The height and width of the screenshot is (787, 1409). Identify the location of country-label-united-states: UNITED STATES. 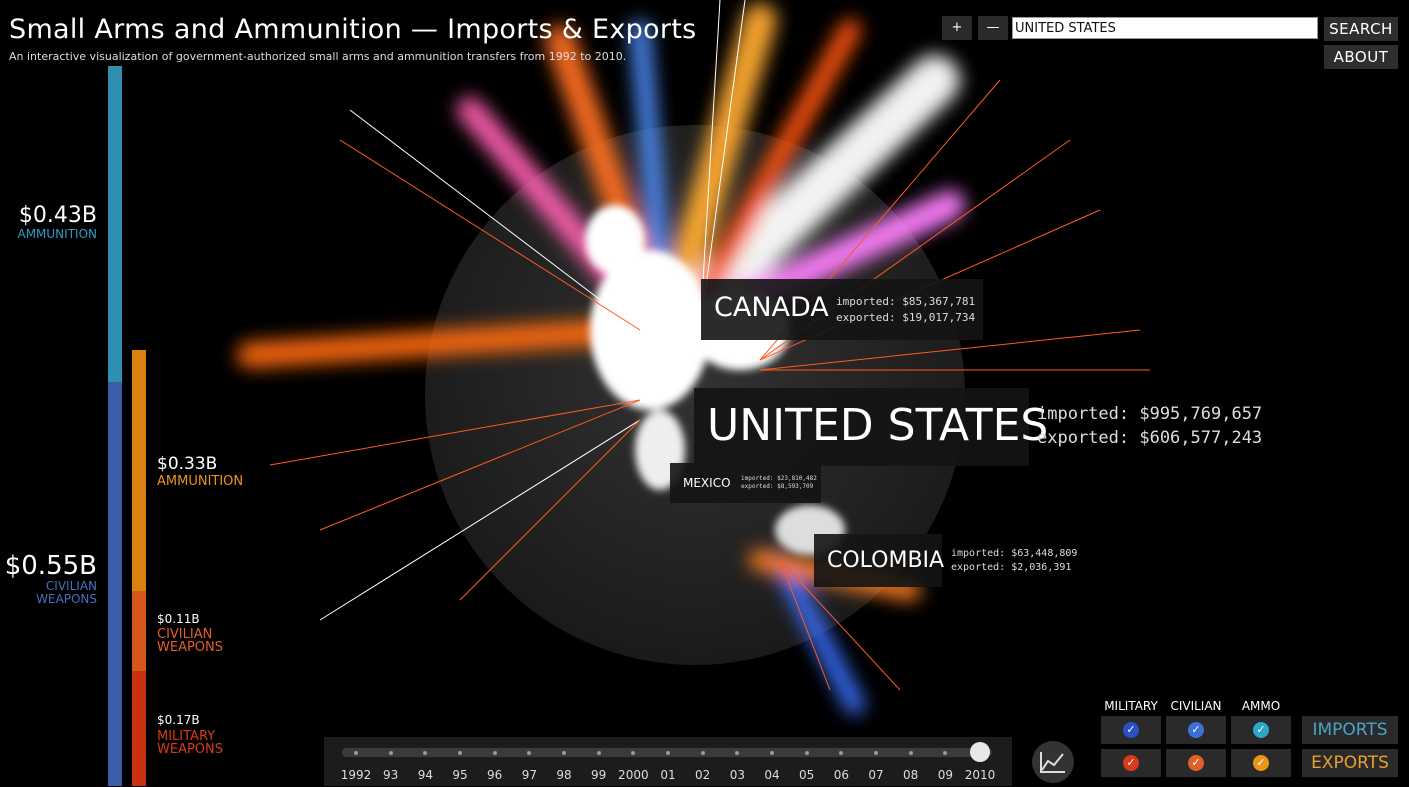
(871, 427).